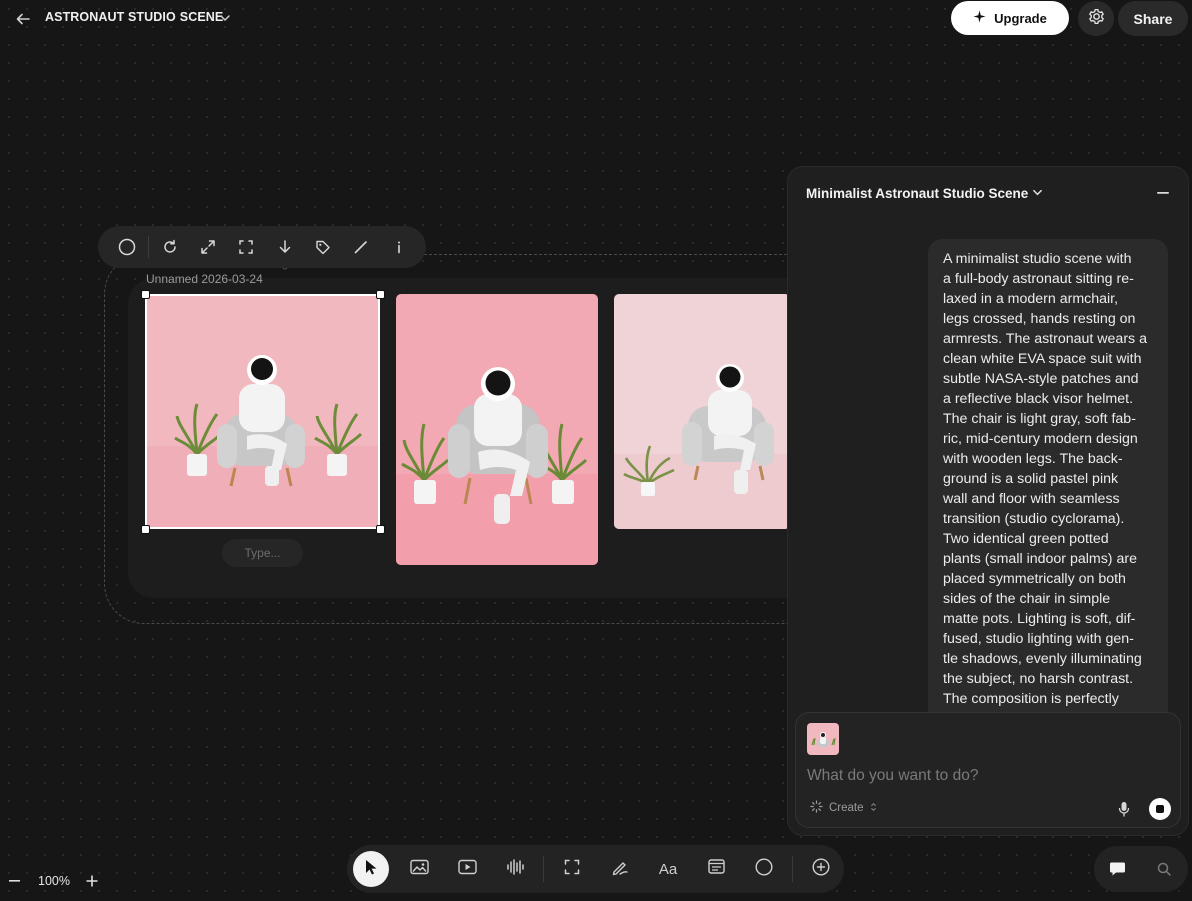  What do you see at coordinates (1124, 809) in the screenshot?
I see `microphone-icon` at bounding box center [1124, 809].